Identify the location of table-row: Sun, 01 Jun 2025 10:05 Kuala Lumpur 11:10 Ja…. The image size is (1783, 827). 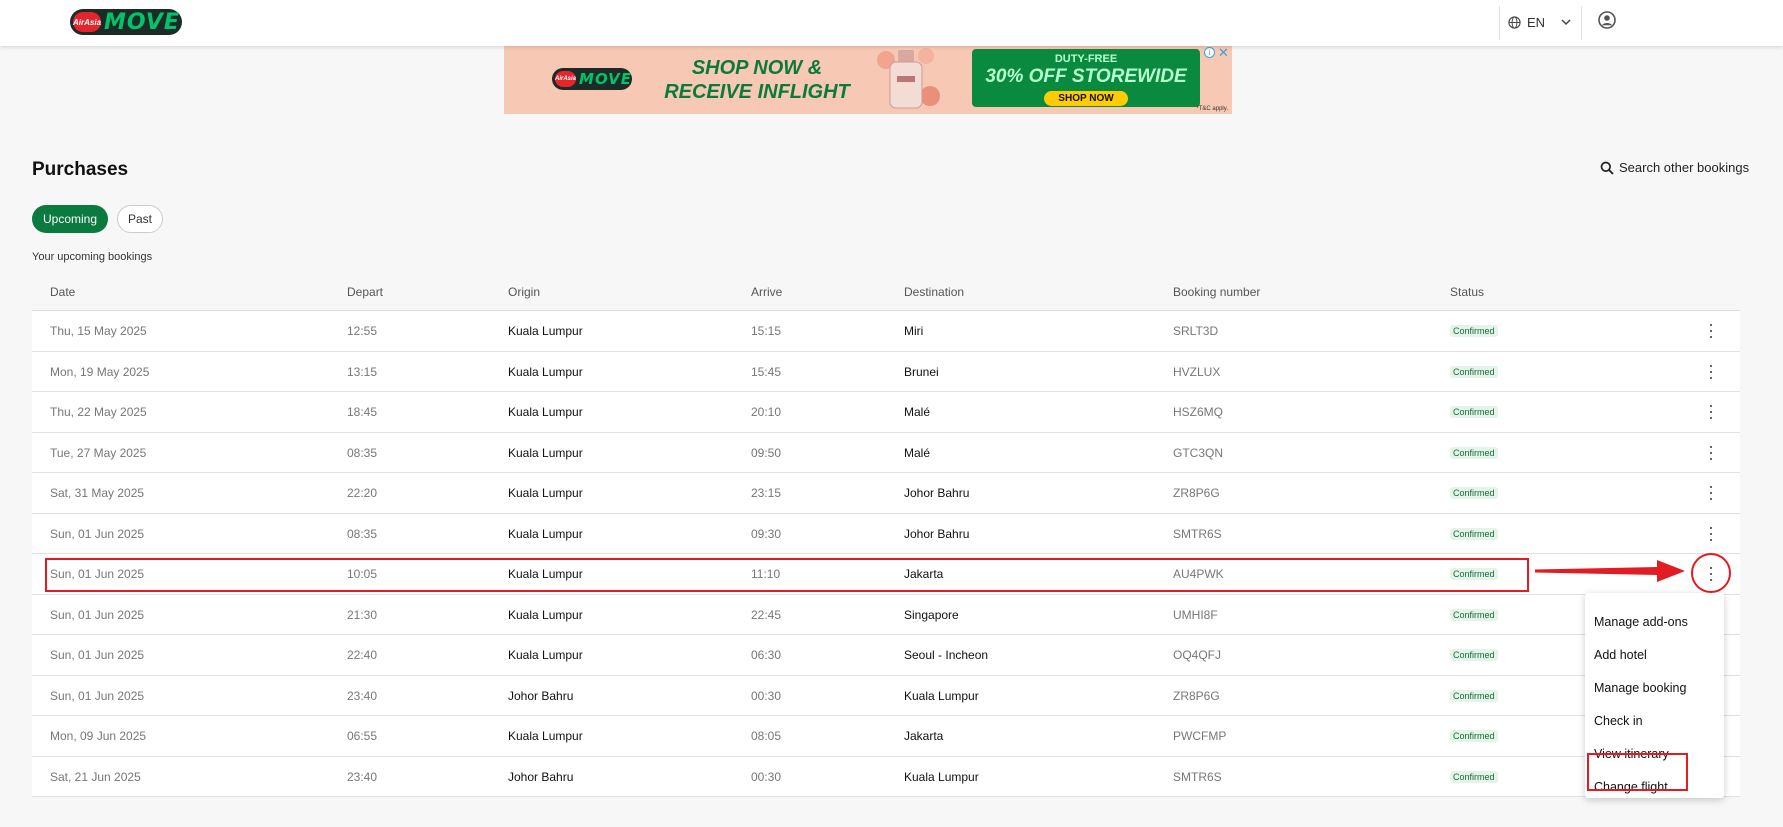
(886, 574).